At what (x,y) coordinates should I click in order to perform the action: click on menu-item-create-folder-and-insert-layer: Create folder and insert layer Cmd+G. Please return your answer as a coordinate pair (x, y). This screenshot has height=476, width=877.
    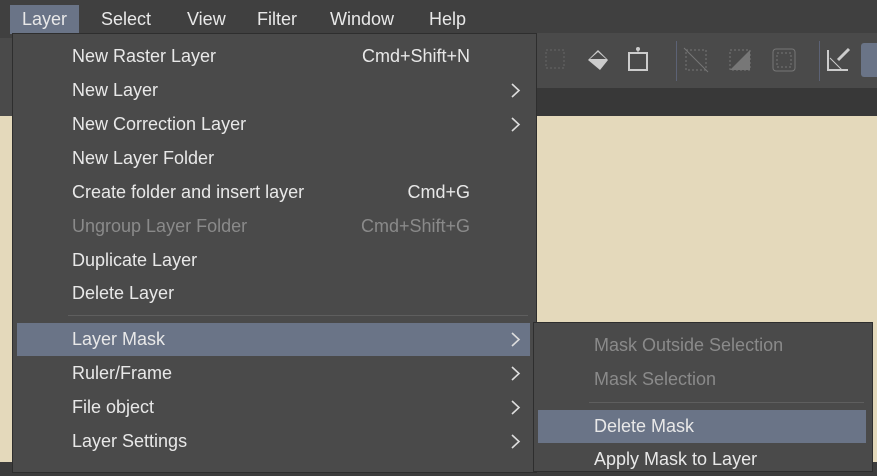
    Looking at the image, I should click on (273, 192).